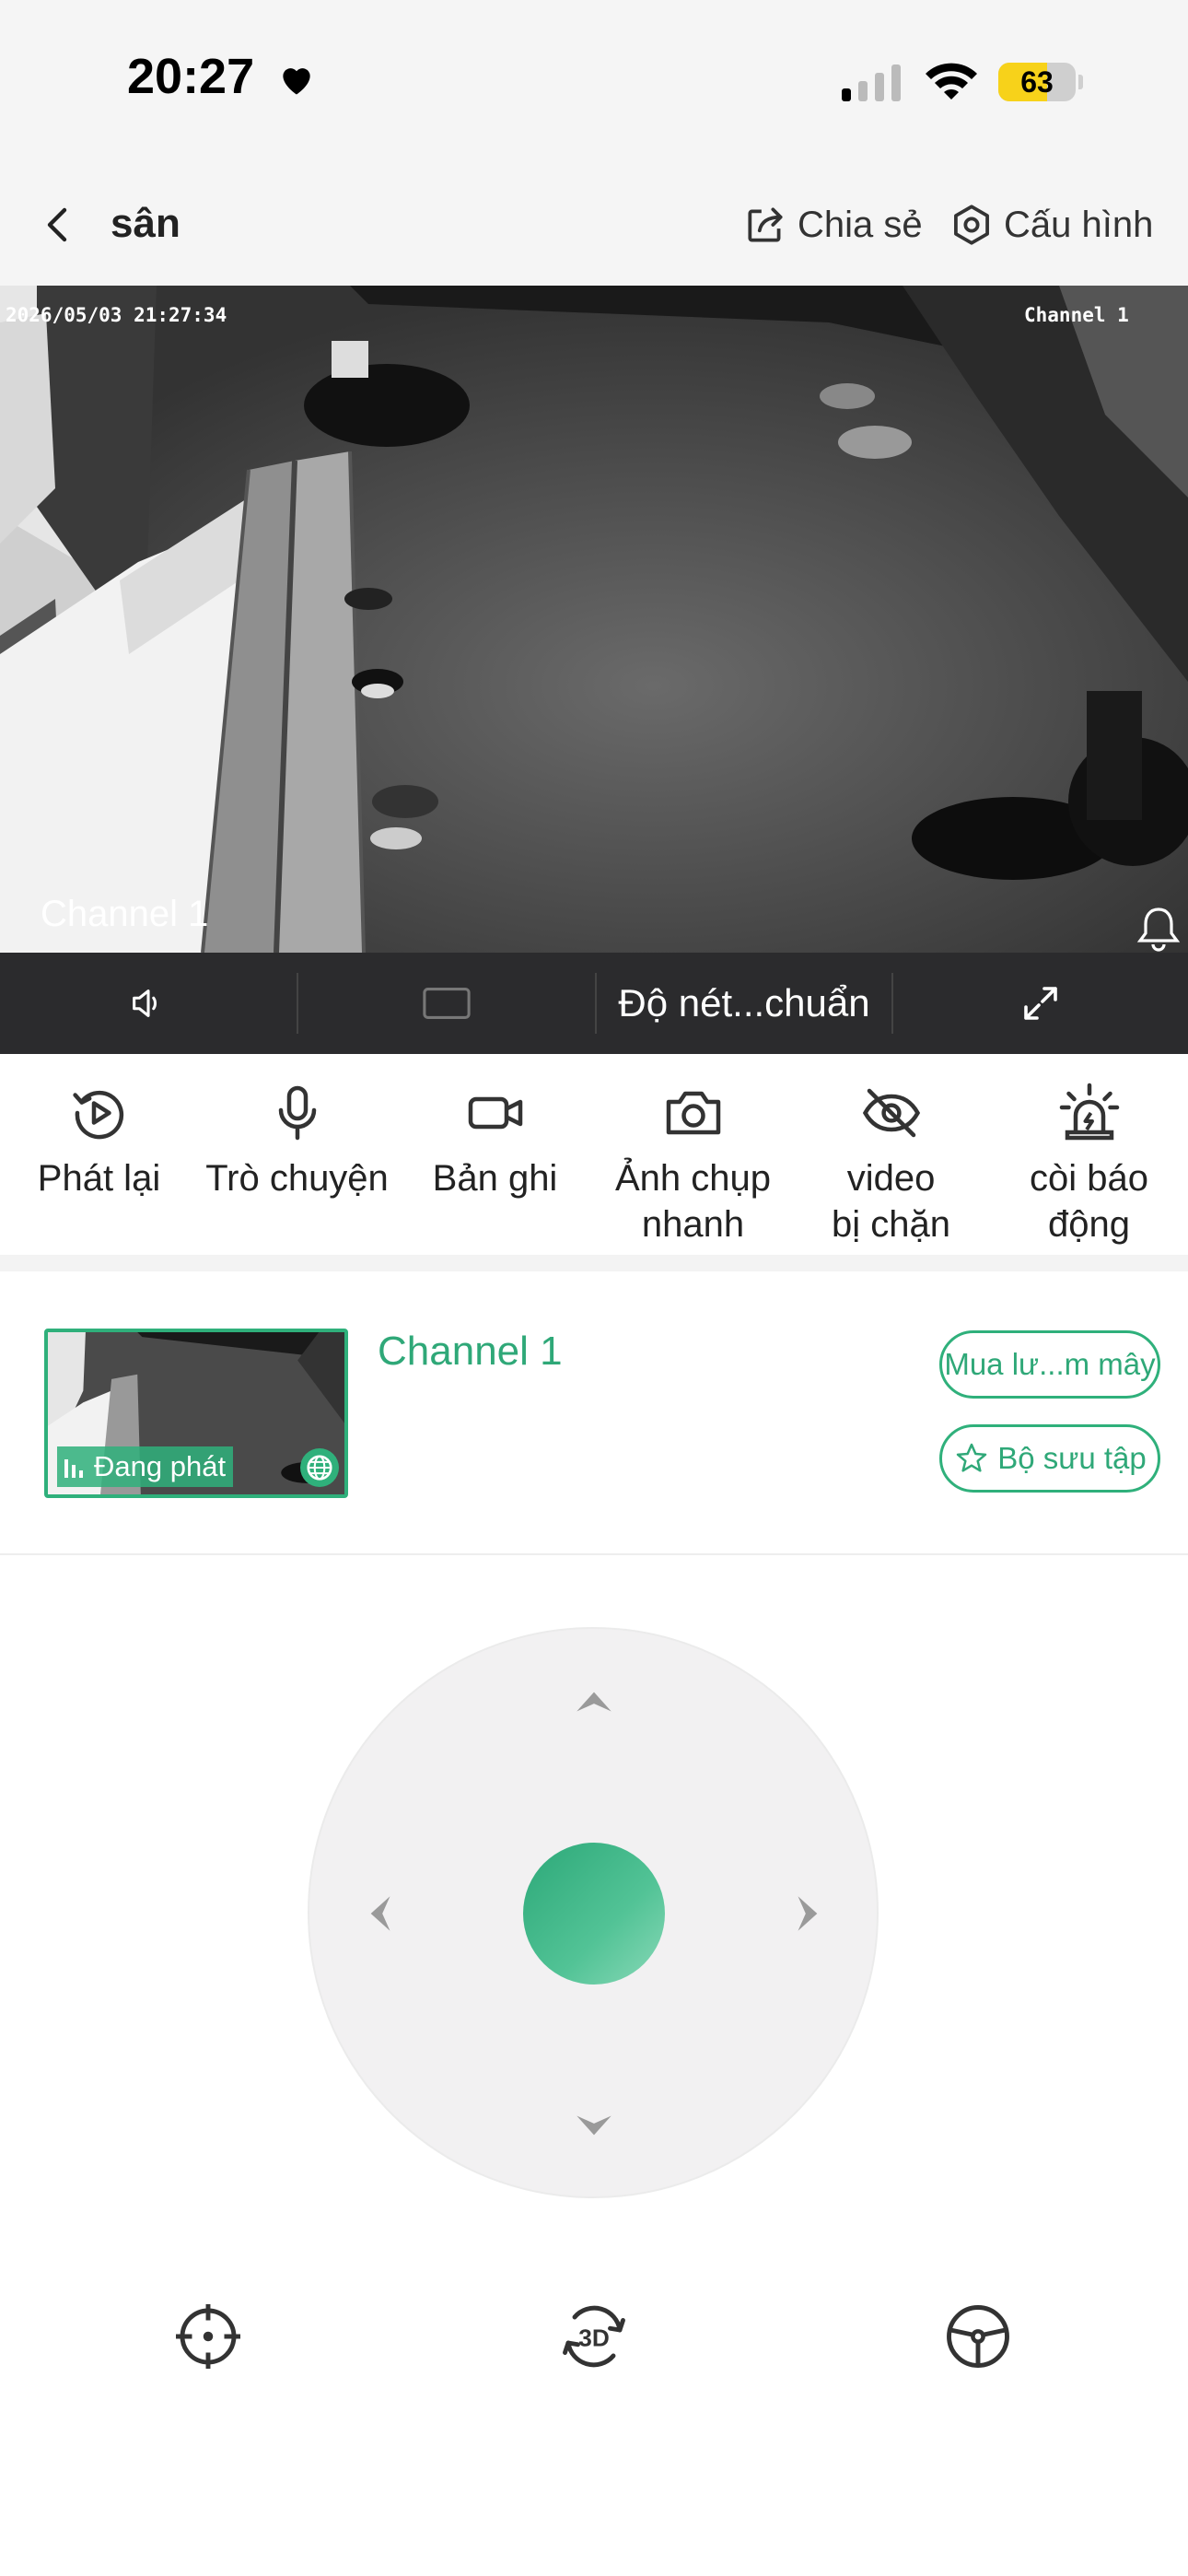 The width and height of the screenshot is (1188, 2576). I want to click on settings-button: Cấu hình, so click(1051, 225).